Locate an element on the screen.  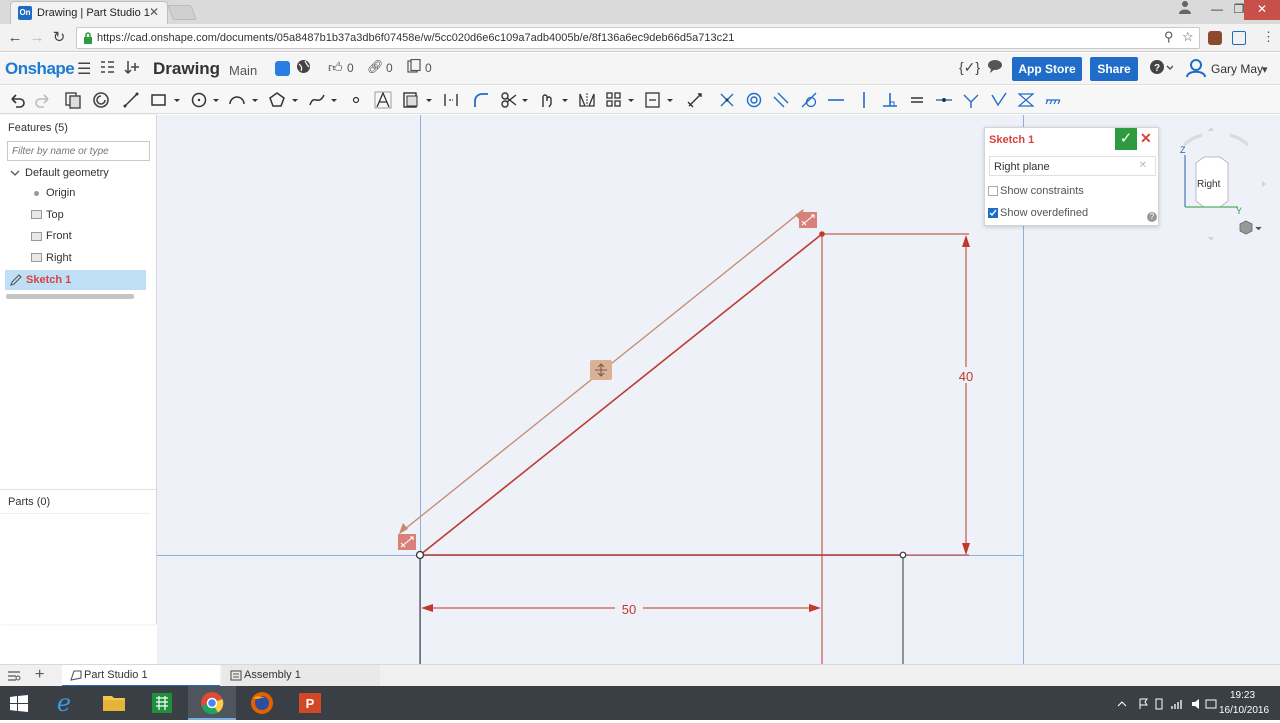
polygon-tool-icon is located at coordinates (277, 100).